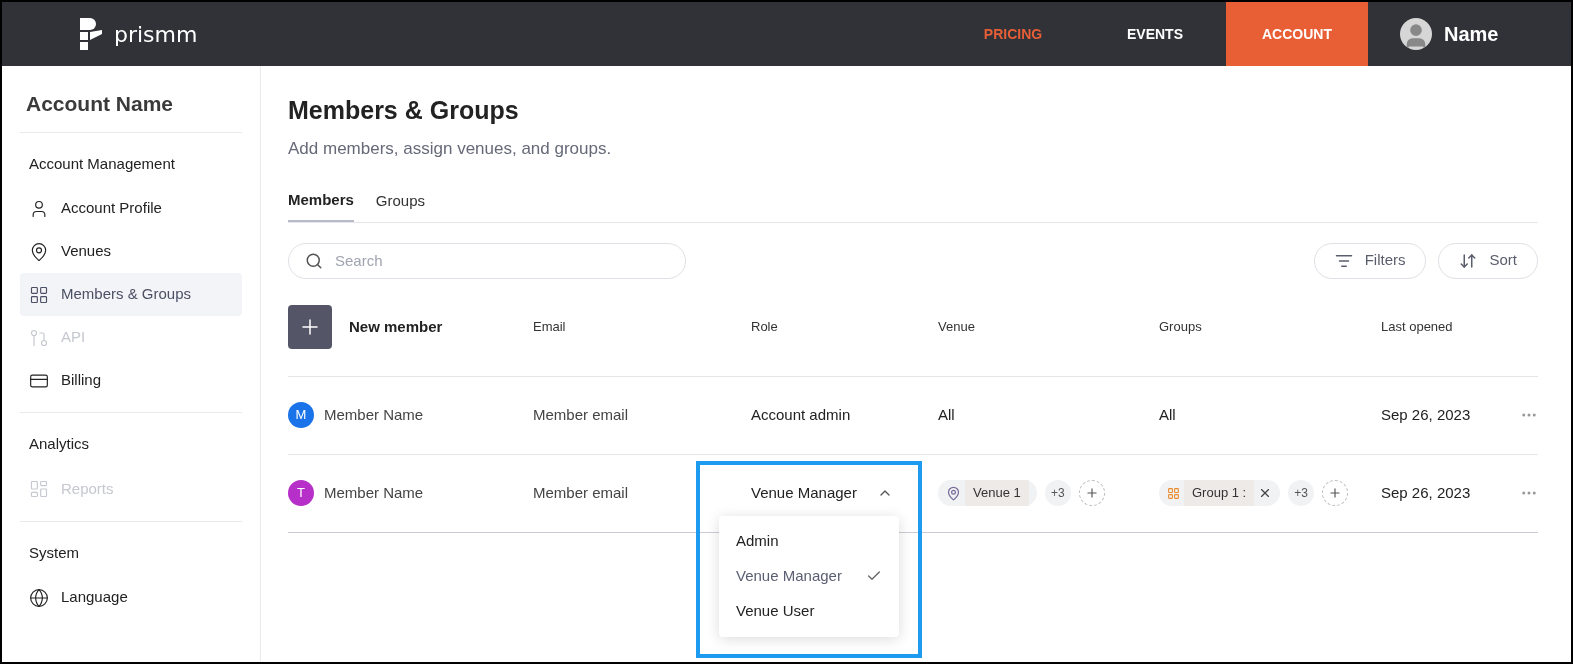 This screenshot has height=664, width=1573. What do you see at coordinates (156, 34) in the screenshot?
I see `logo-text: prismm` at bounding box center [156, 34].